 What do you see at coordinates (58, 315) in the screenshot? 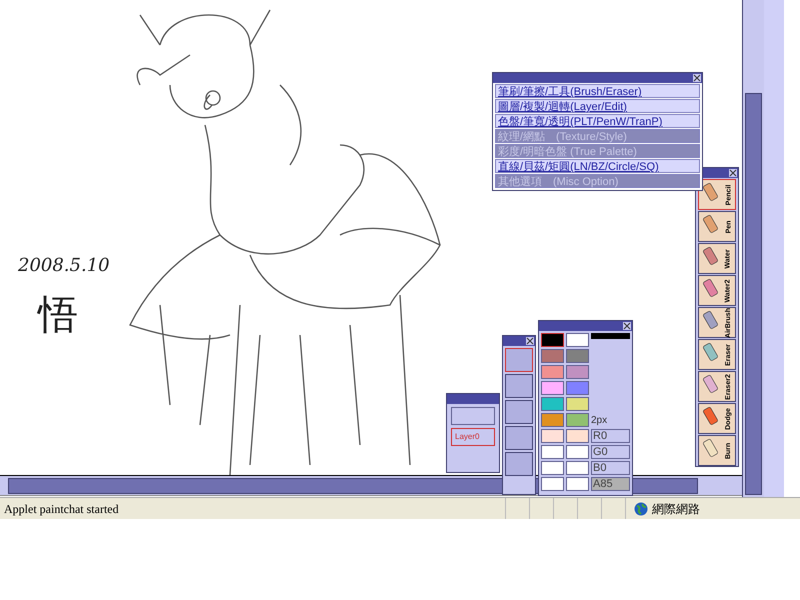
I see `handwritten-signature: 悟` at bounding box center [58, 315].